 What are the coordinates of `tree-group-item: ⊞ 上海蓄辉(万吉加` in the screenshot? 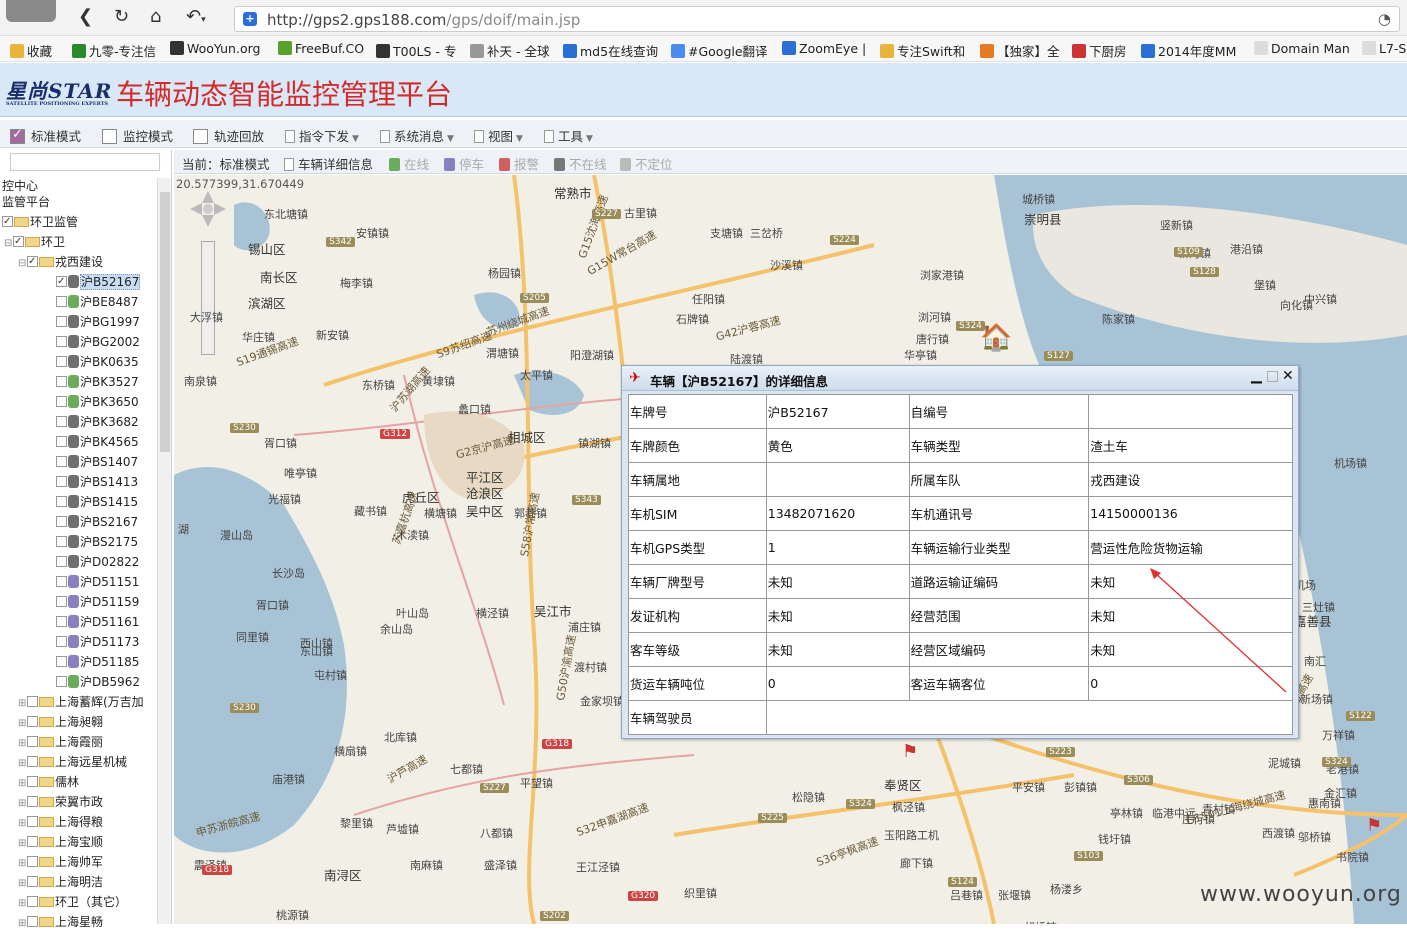 It's located at (81, 702).